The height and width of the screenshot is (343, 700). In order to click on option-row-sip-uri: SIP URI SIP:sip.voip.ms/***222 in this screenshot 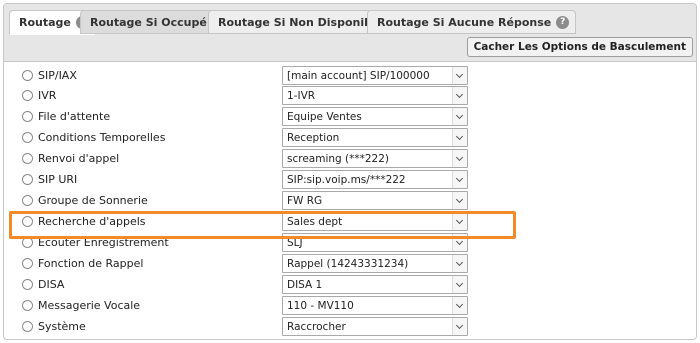, I will do `click(350, 180)`.